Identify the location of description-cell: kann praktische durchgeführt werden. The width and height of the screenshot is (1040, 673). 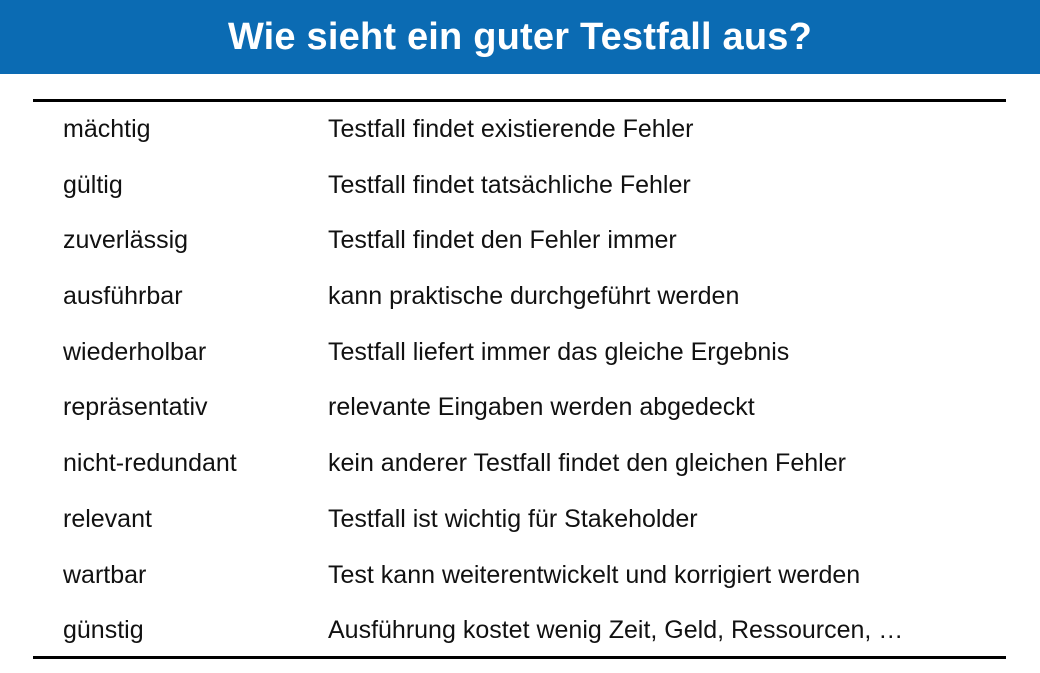
(534, 296).